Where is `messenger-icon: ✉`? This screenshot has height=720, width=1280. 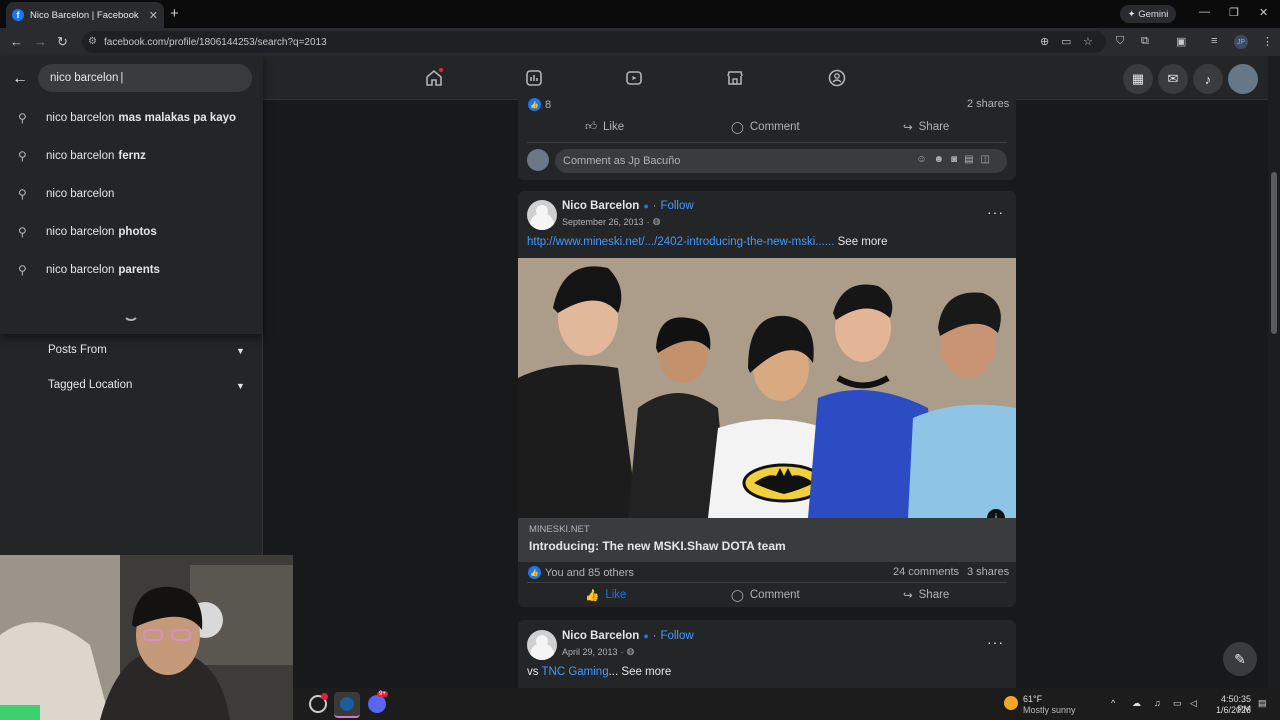 messenger-icon: ✉ is located at coordinates (1173, 79).